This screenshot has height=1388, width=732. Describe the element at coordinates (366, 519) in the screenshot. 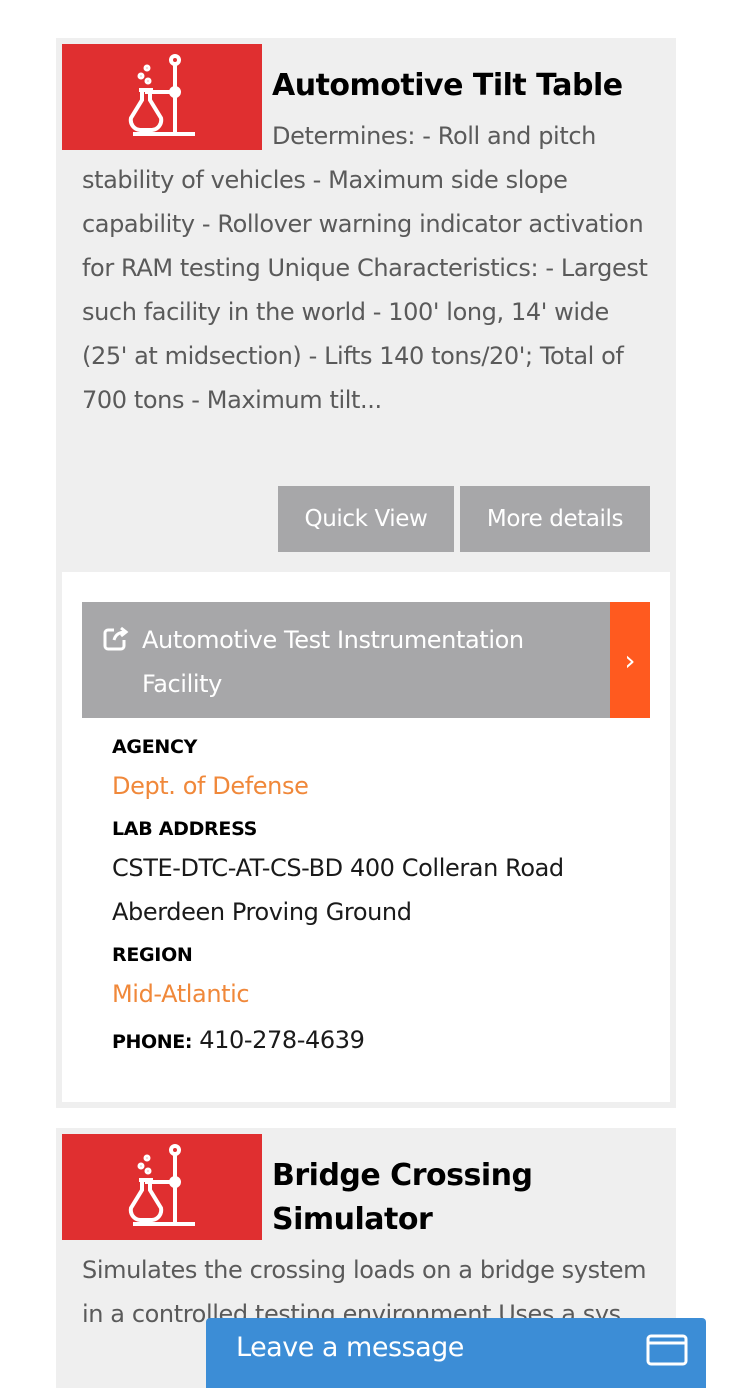

I see `quick-view-button: Quick View` at that location.